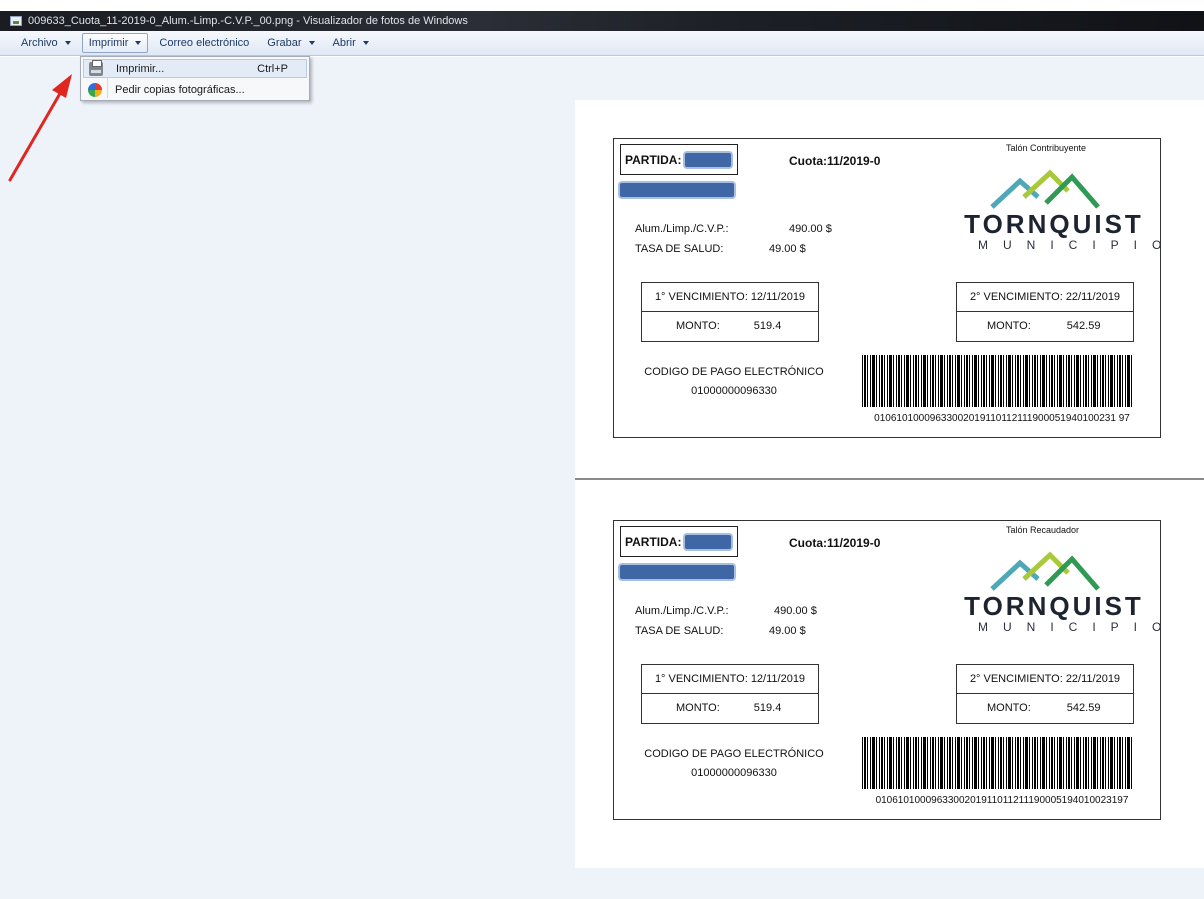 The width and height of the screenshot is (1204, 899). I want to click on printer-icon, so click(96, 67).